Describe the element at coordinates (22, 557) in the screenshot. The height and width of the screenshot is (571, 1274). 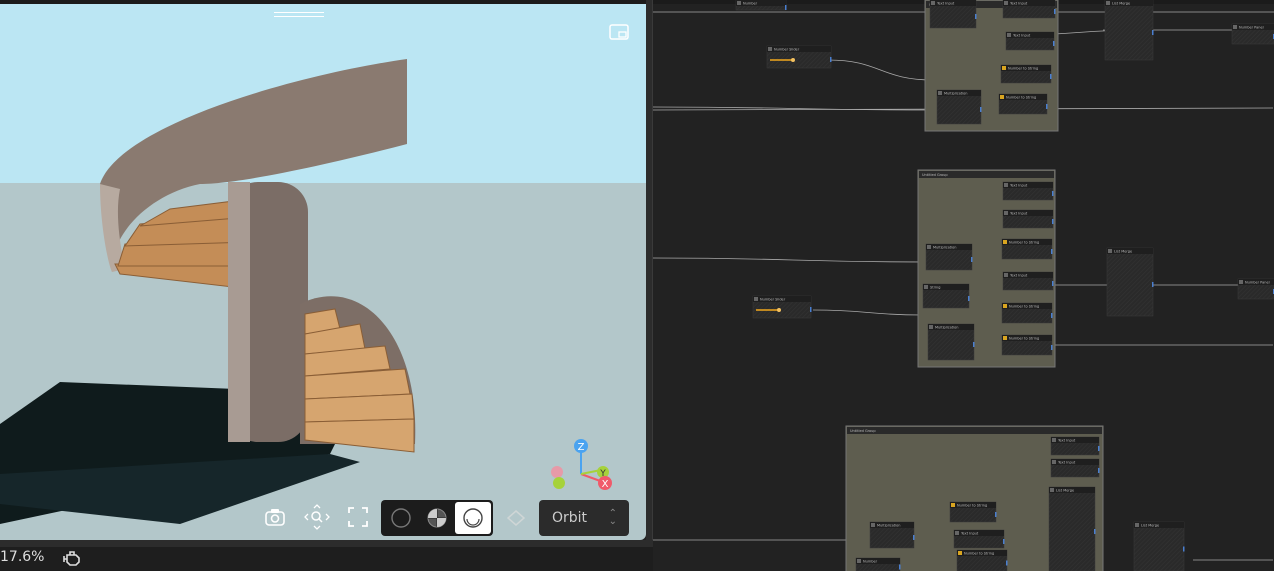
I see `zoom-level: 17.6%` at that location.